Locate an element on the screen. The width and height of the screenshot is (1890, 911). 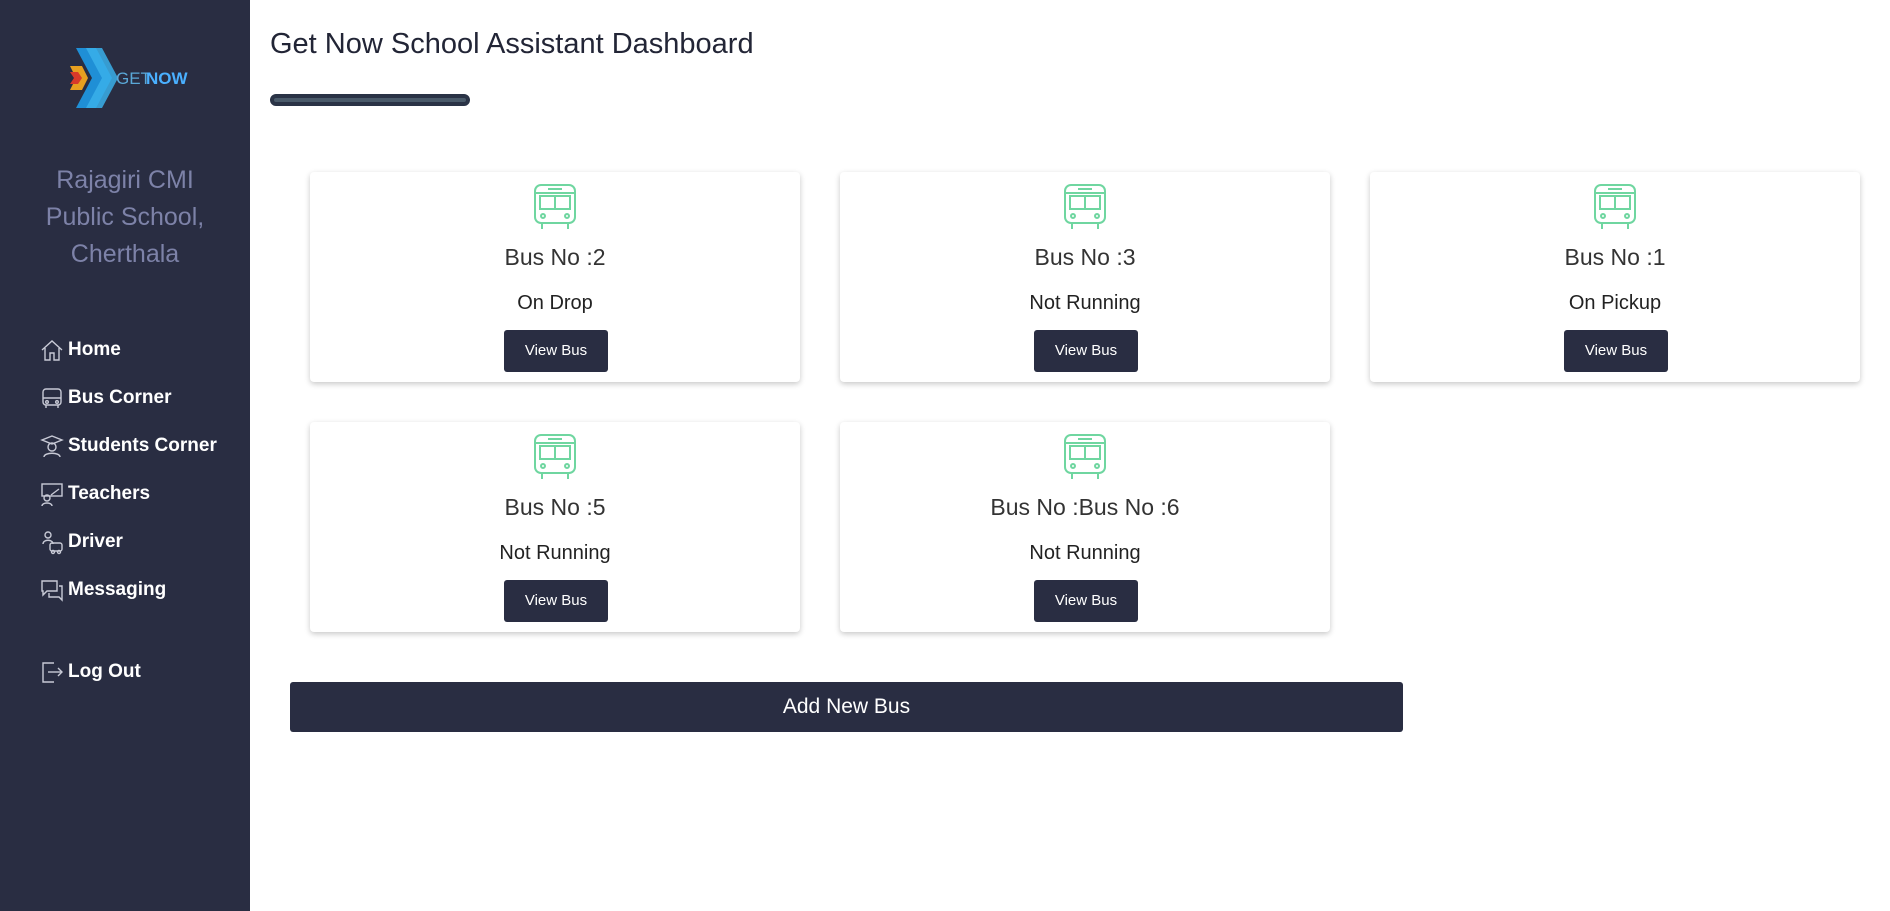
school-name: Rajagiri CMI Public School, Cherthala is located at coordinates (125, 217).